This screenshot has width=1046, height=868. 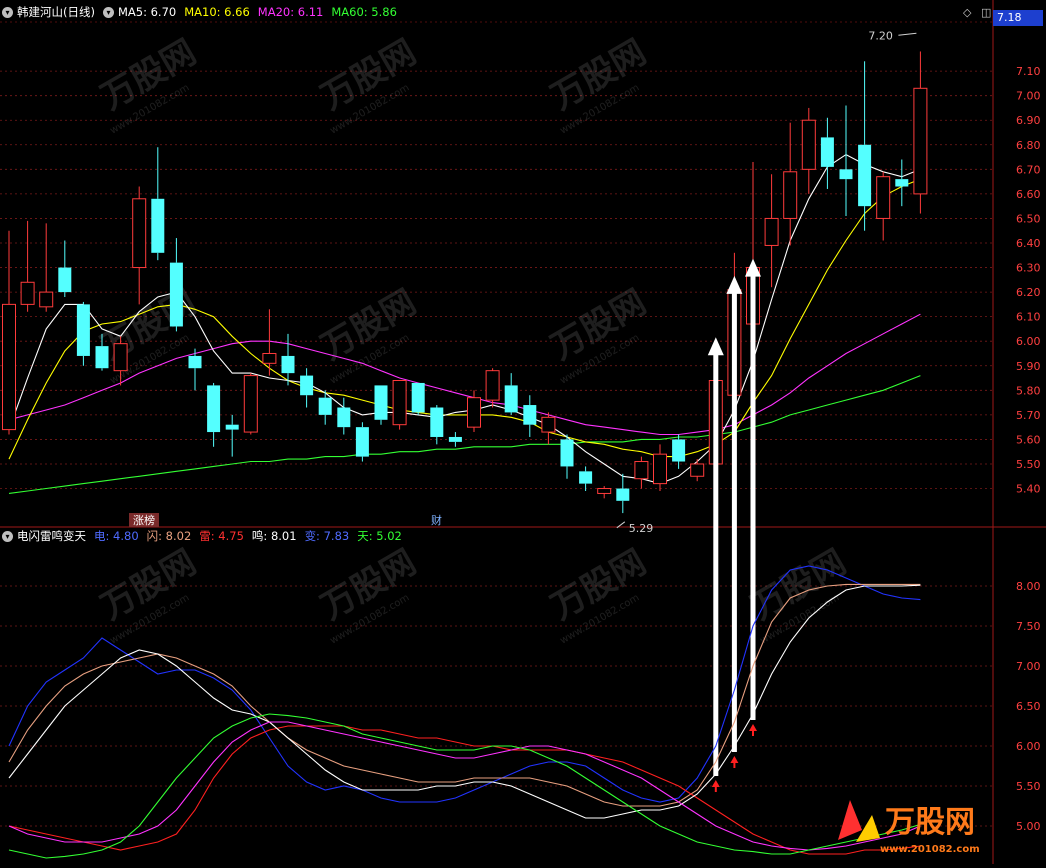 What do you see at coordinates (734, 525) in the screenshot?
I see `signal-arrows` at bounding box center [734, 525].